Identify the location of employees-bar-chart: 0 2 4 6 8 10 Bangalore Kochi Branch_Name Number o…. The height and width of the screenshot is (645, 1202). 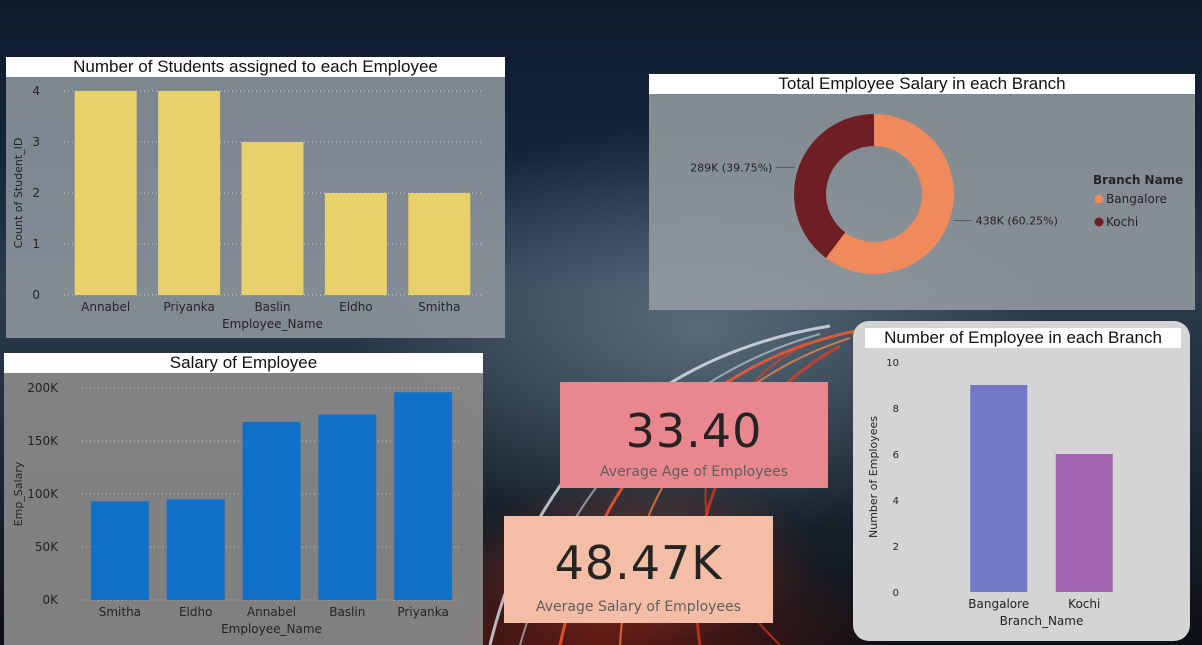
(990, 493).